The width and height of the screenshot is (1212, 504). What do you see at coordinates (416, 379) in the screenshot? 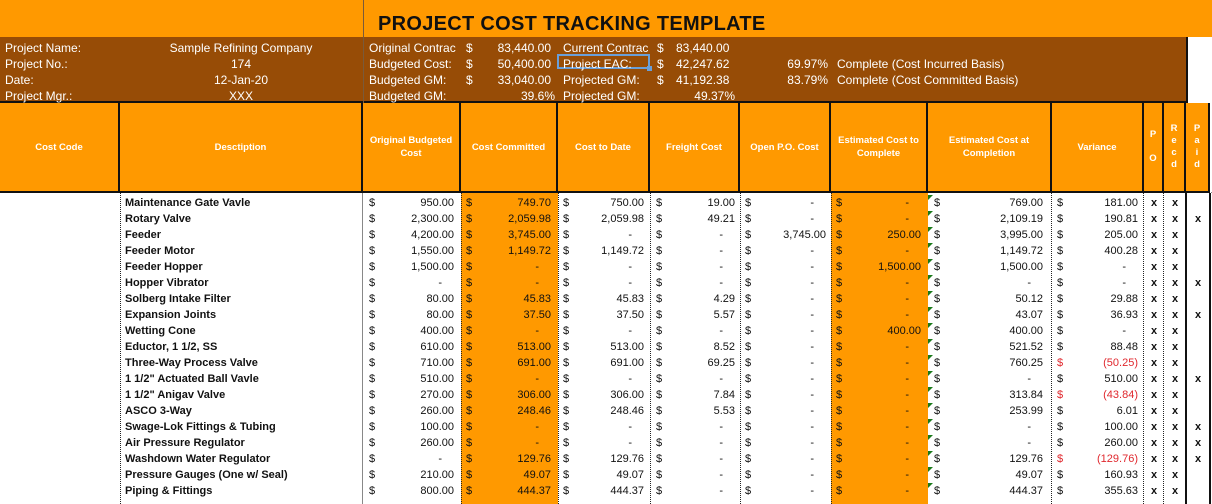
I see `orig-cell: 510.00` at bounding box center [416, 379].